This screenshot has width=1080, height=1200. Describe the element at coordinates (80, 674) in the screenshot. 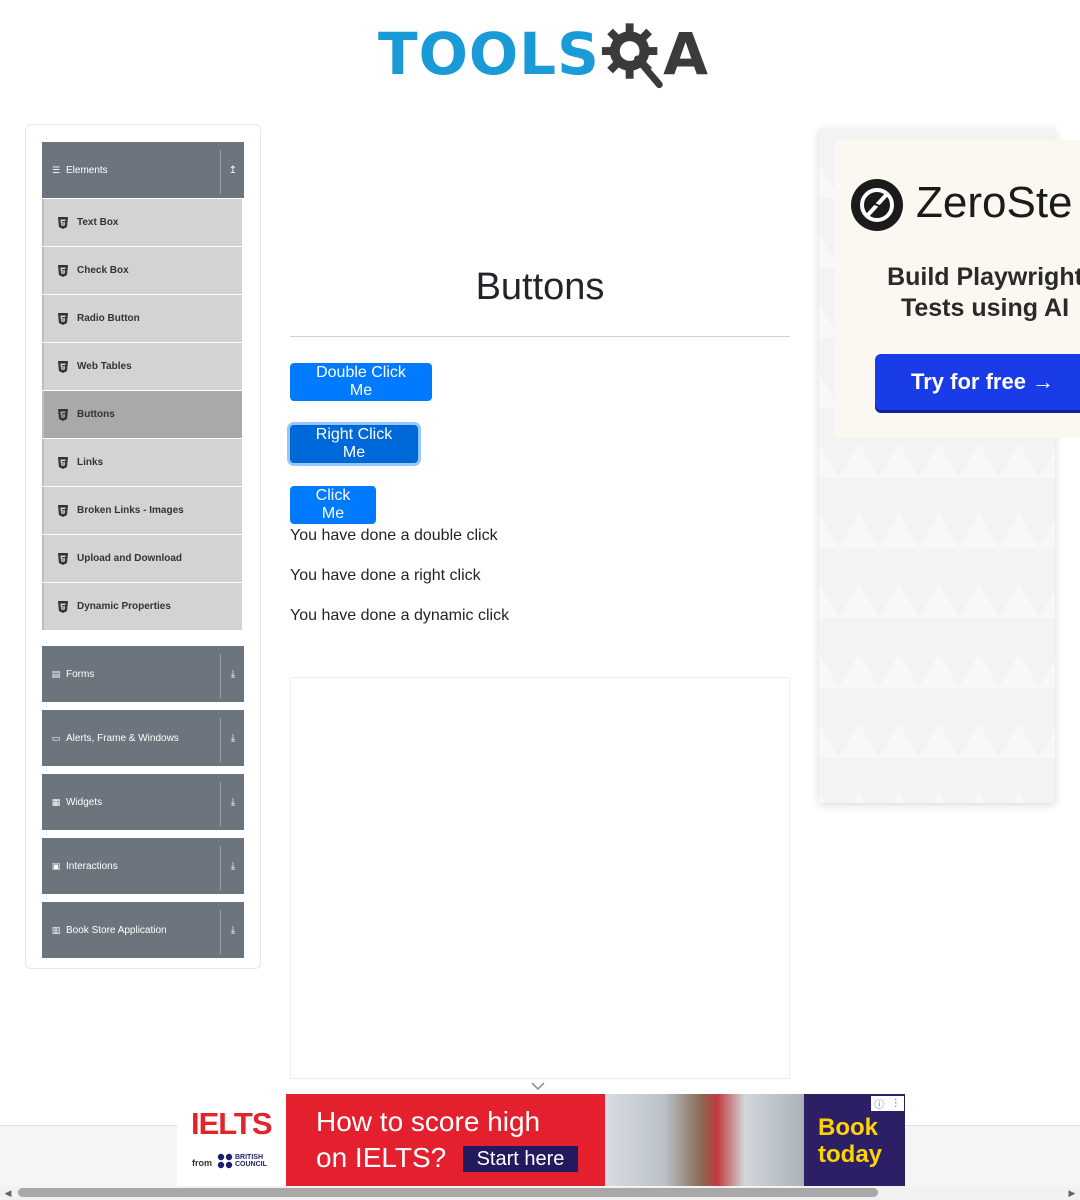

I see `group-label: Forms` at that location.